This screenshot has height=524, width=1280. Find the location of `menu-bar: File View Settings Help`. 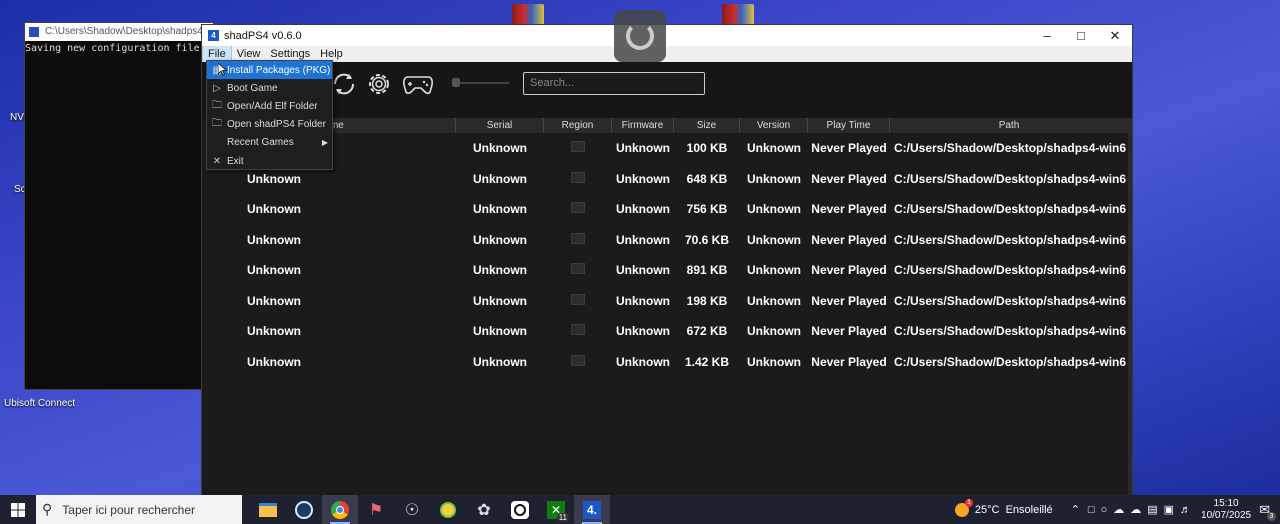

menu-bar: File View Settings Help is located at coordinates (667, 54).